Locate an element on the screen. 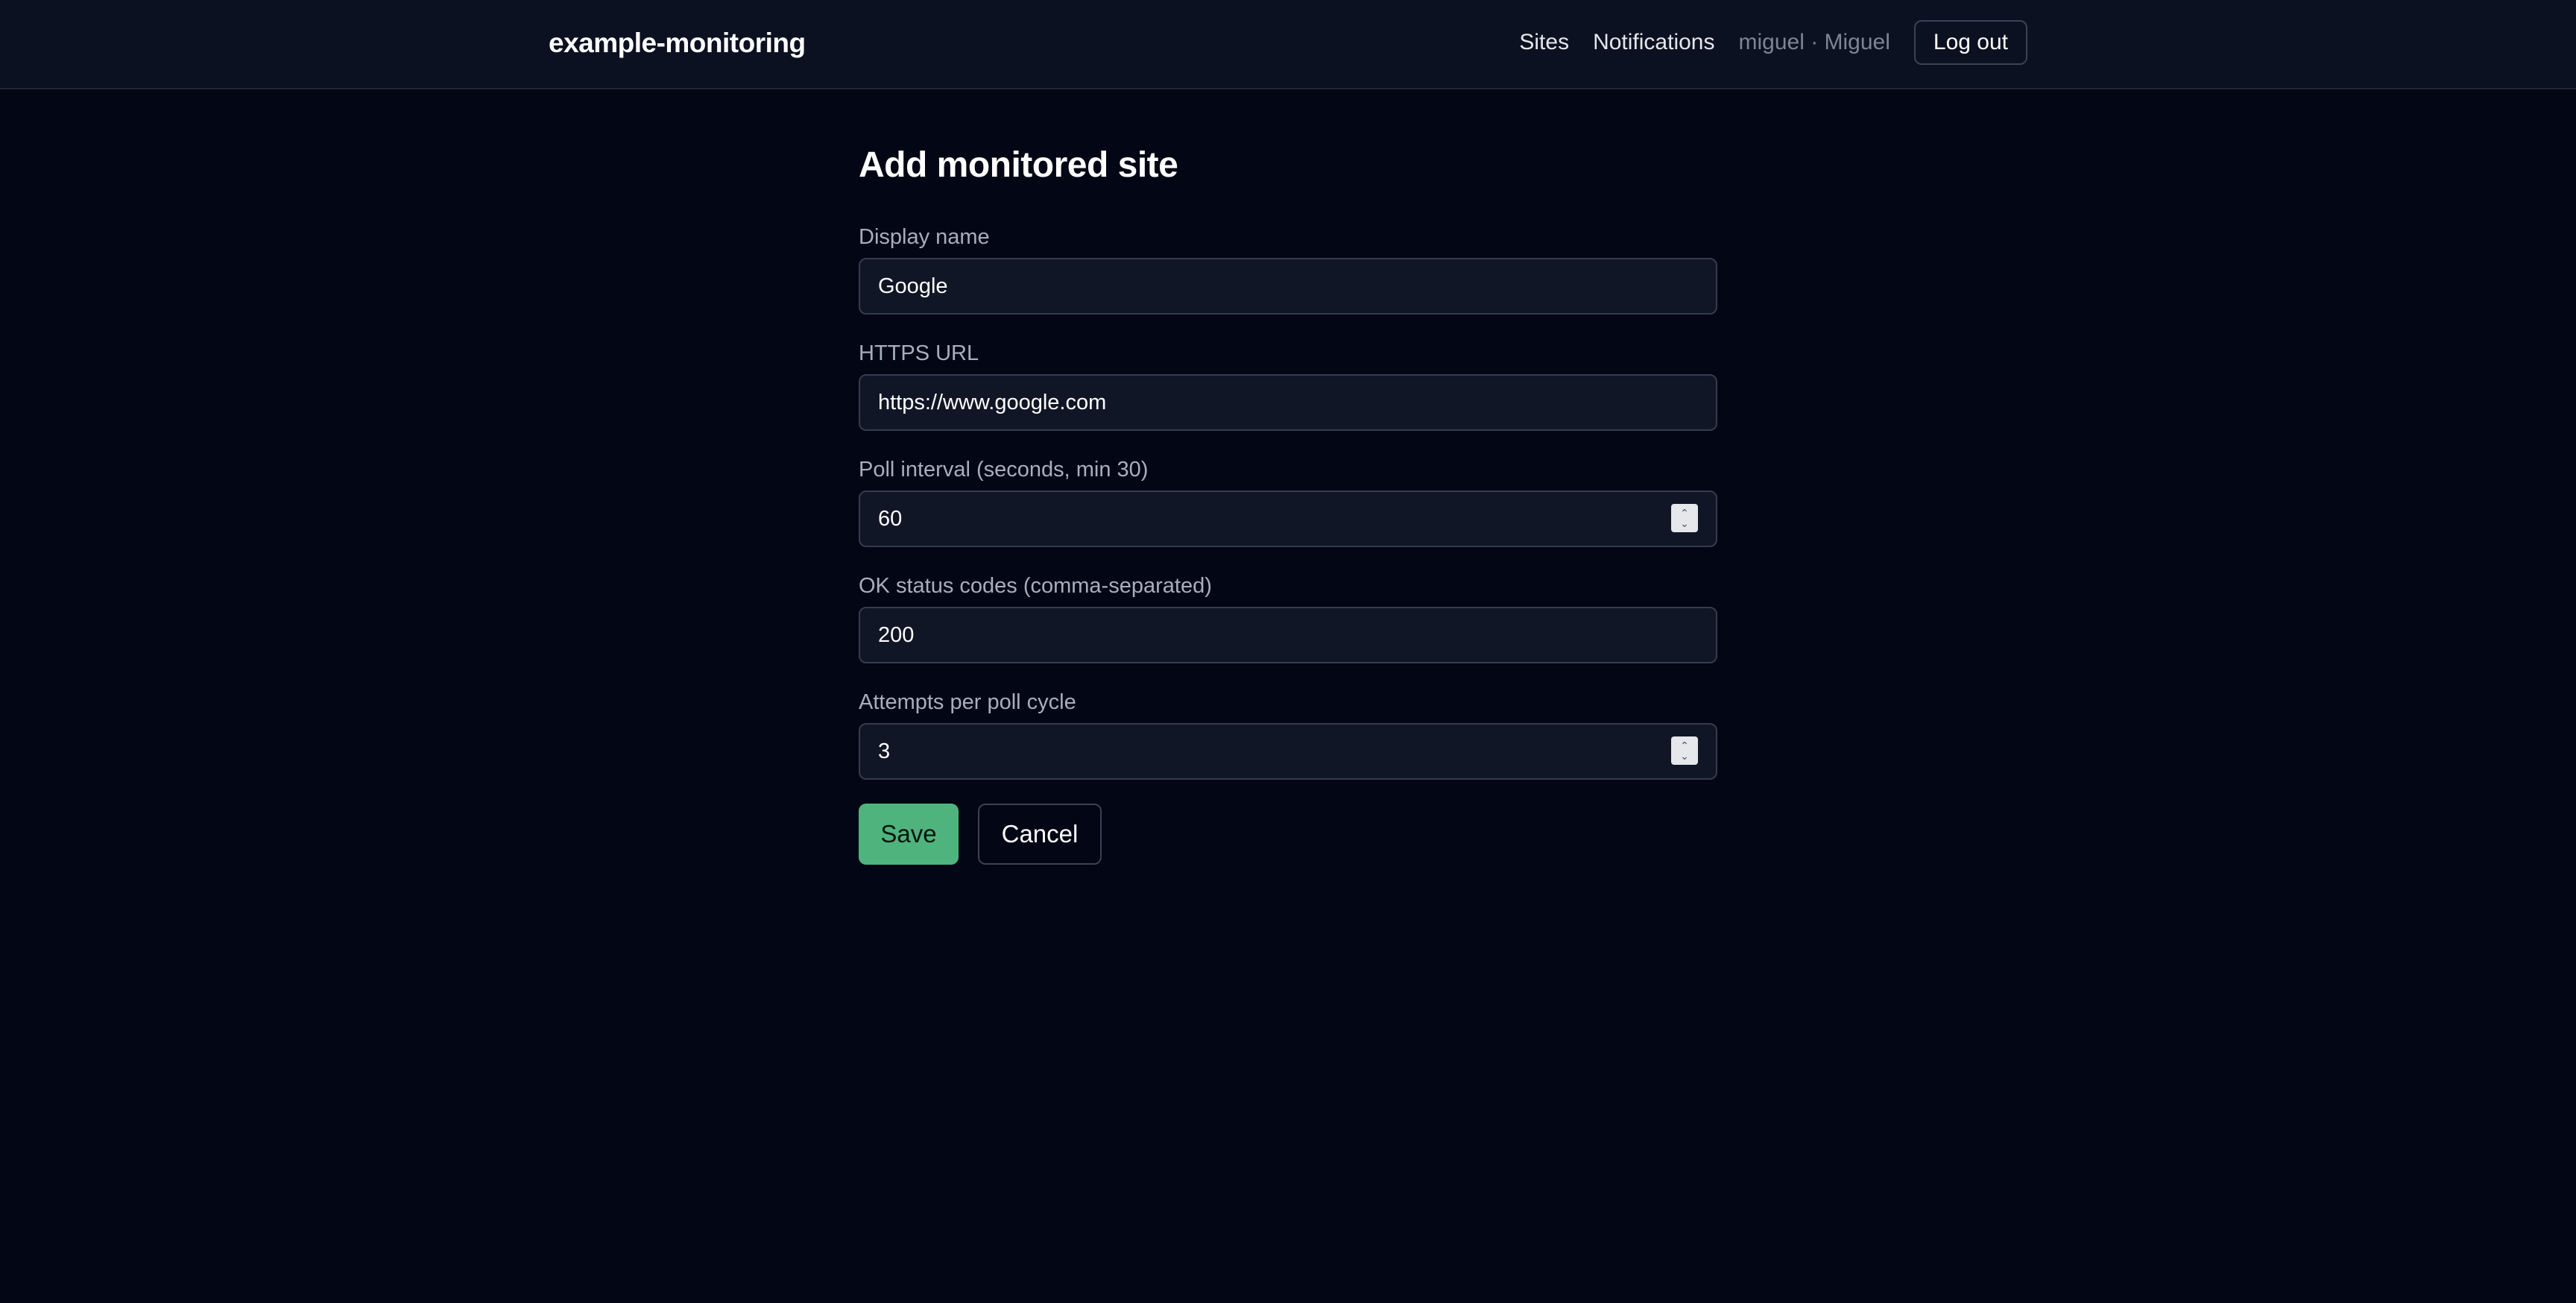 The width and height of the screenshot is (2576, 1303). ok-status-codes-label: OK status codes (comma-separated) is located at coordinates (1035, 586).